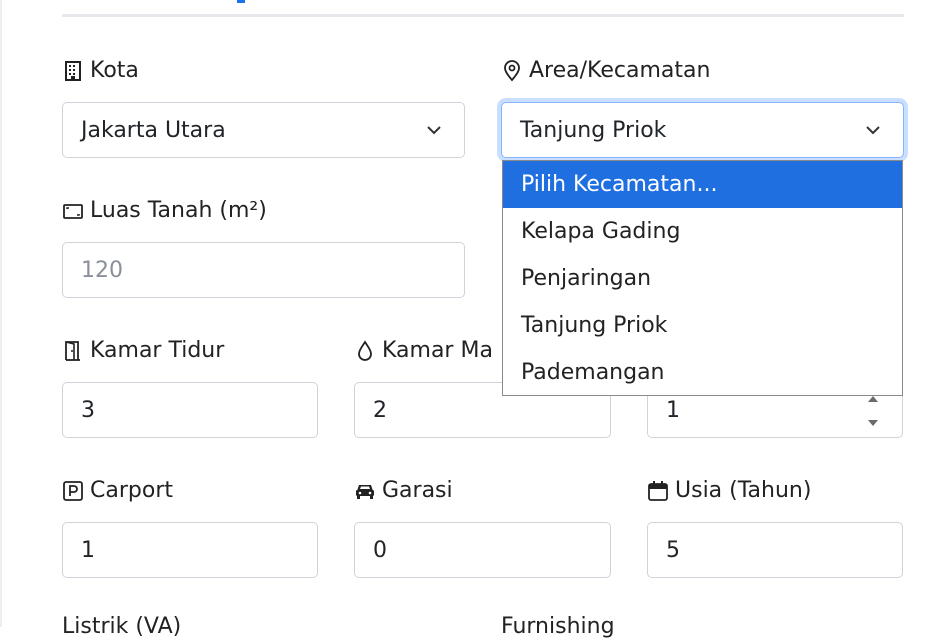 Image resolution: width=949 pixels, height=639 pixels. What do you see at coordinates (512, 70) in the screenshot?
I see `map-pin-icon` at bounding box center [512, 70].